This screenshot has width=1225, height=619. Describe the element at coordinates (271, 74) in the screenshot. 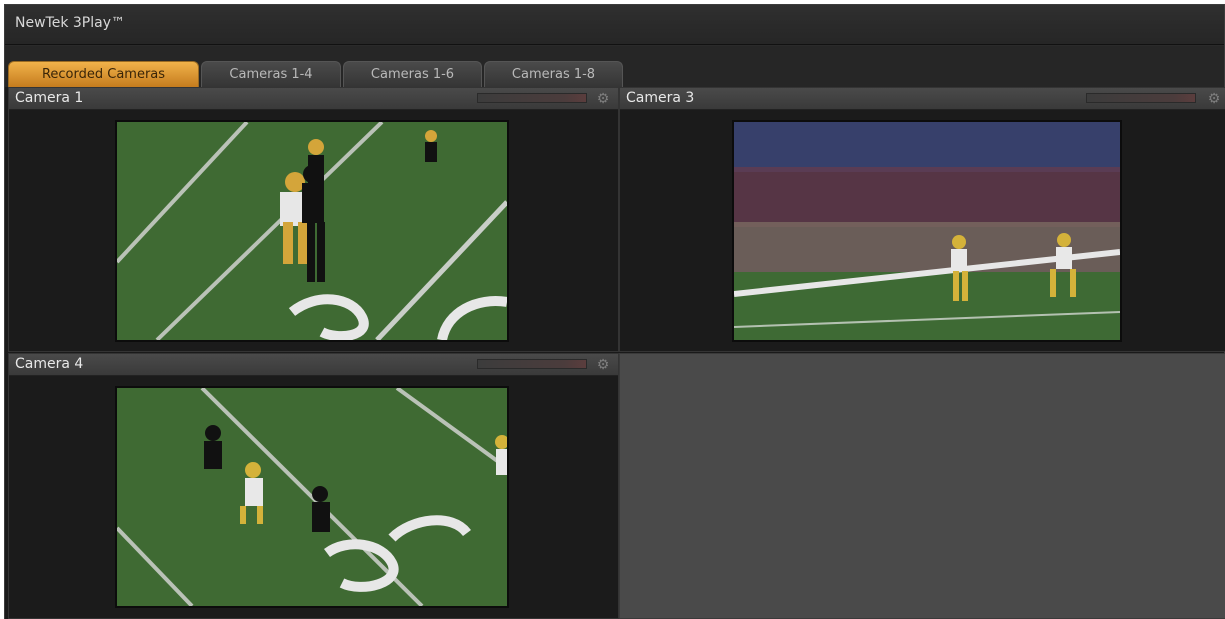

I see `tab-cameras-1-4: Cameras 1-4` at that location.